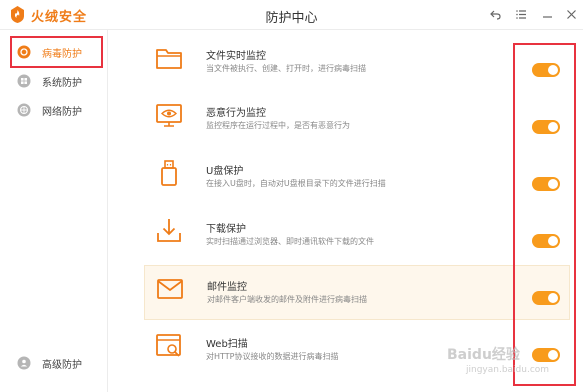  What do you see at coordinates (571, 14) in the screenshot?
I see `close-icon` at bounding box center [571, 14].